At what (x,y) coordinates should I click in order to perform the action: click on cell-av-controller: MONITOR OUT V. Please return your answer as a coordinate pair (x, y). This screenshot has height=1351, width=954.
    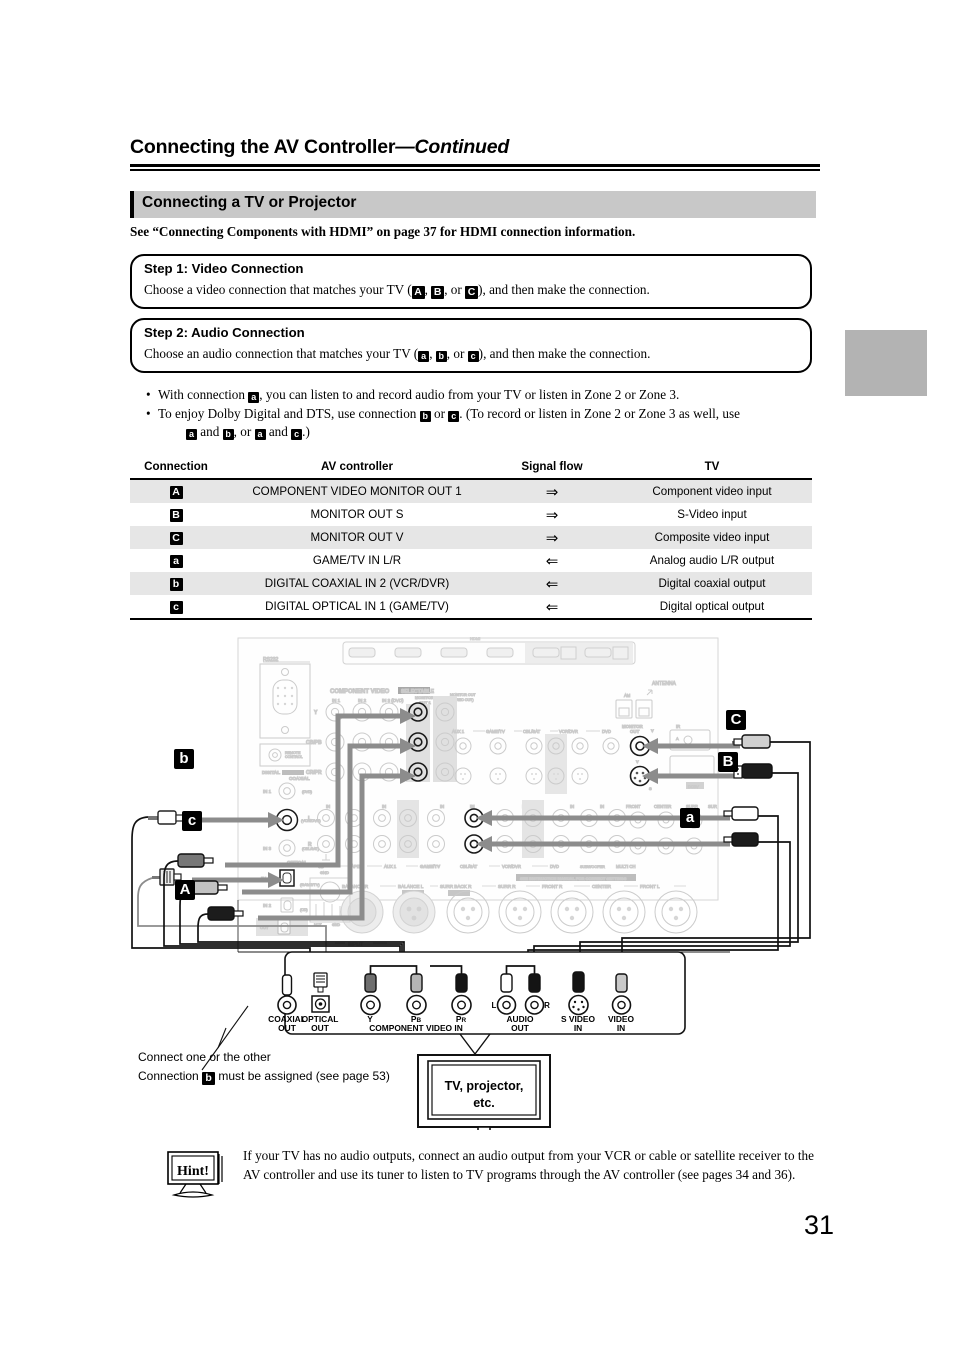
    Looking at the image, I should click on (357, 537).